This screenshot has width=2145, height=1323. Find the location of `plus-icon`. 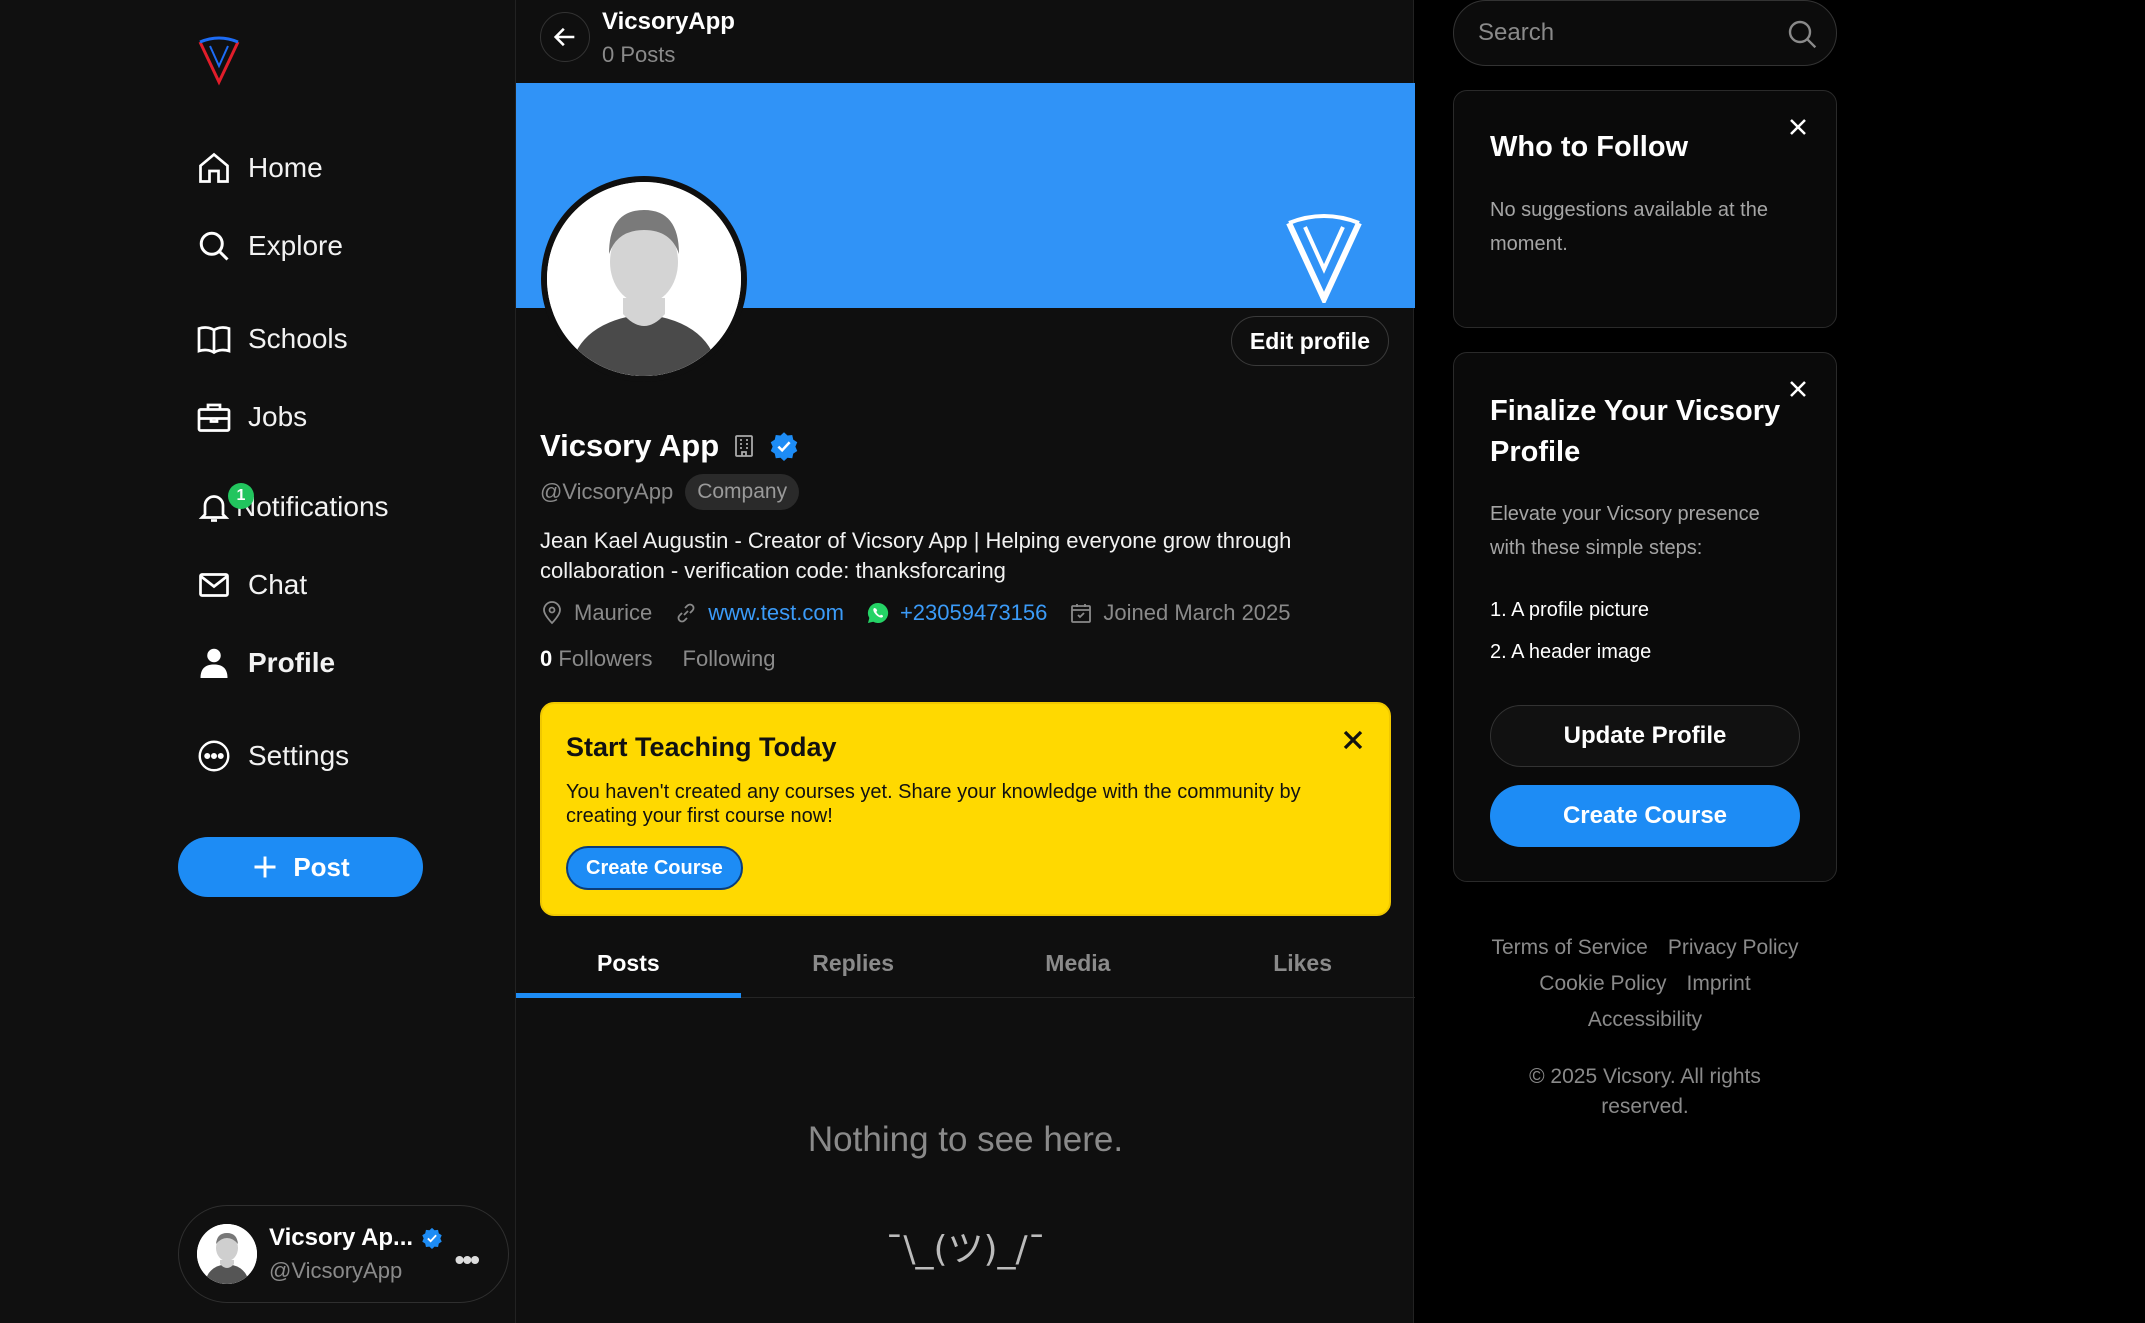

plus-icon is located at coordinates (265, 867).